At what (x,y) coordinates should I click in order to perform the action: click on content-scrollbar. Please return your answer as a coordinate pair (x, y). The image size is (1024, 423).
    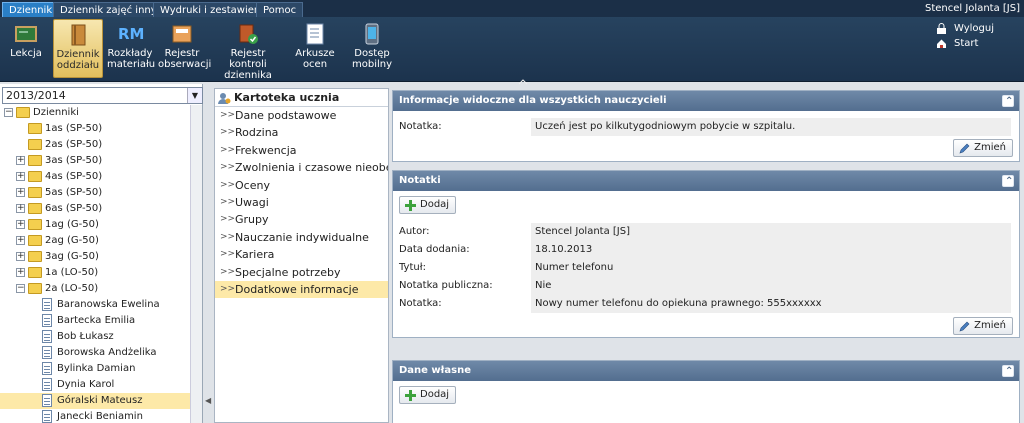
    Looking at the image, I should click on (1022, 255).